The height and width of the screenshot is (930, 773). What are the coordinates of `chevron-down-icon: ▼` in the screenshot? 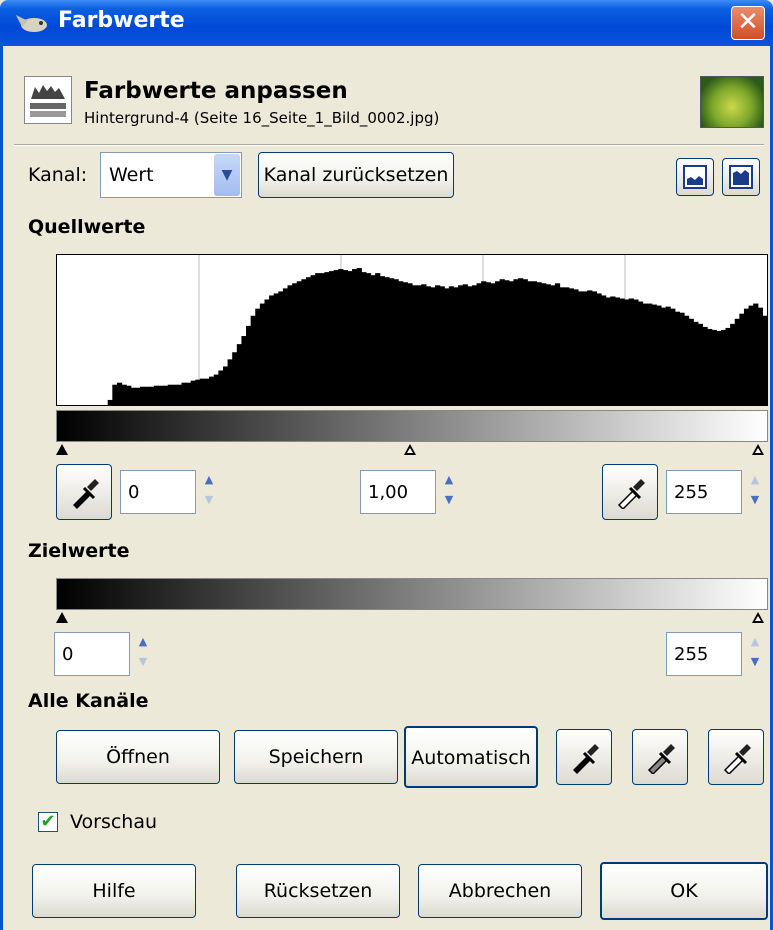 It's located at (227, 175).